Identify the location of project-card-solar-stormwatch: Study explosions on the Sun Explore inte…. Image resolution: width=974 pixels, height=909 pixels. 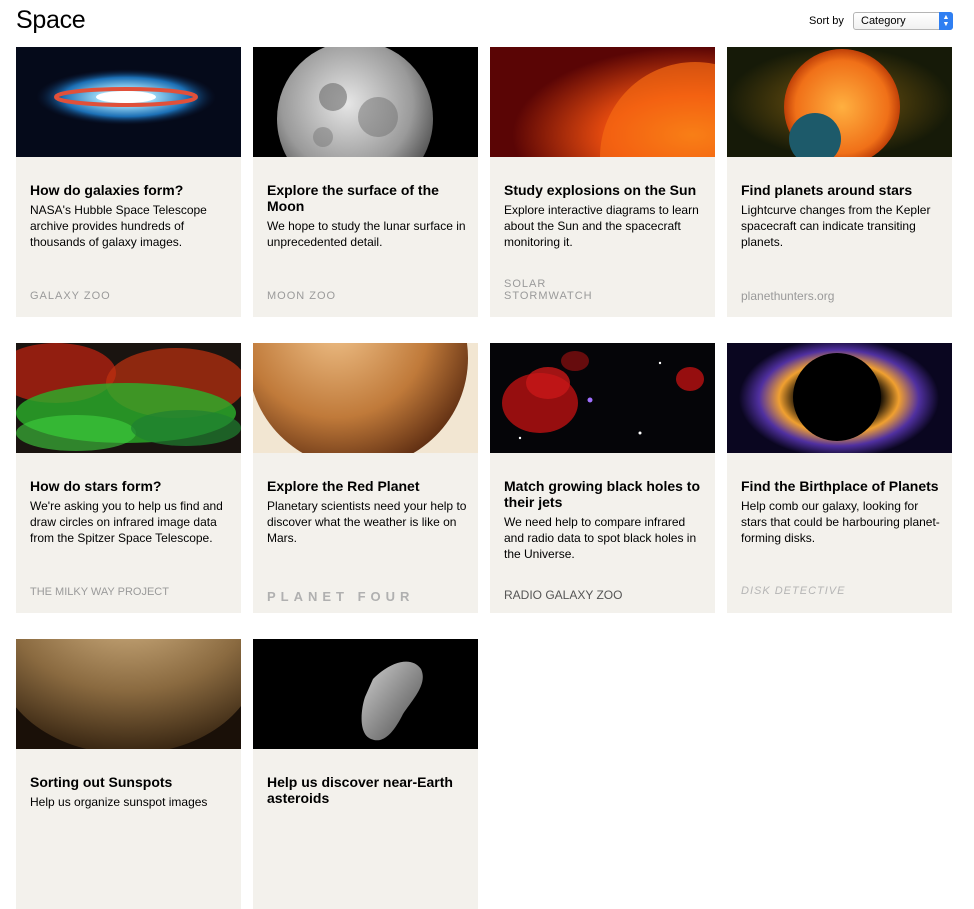
(602, 182).